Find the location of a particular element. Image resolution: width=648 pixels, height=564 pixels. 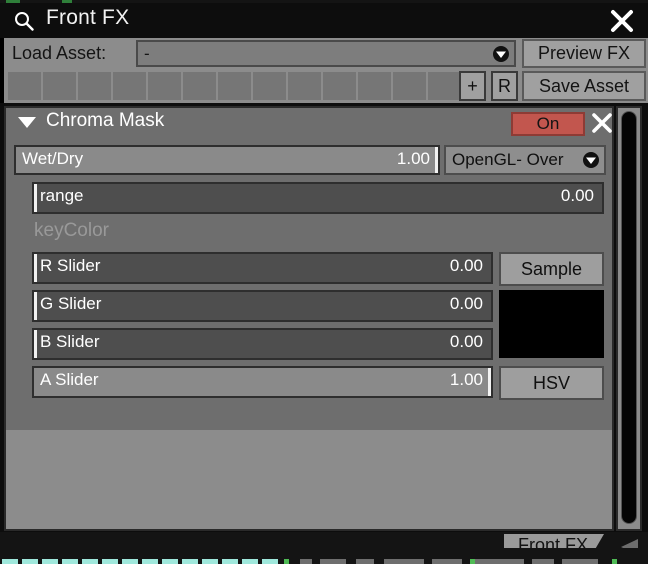

reset-slot-button: R is located at coordinates (504, 86).